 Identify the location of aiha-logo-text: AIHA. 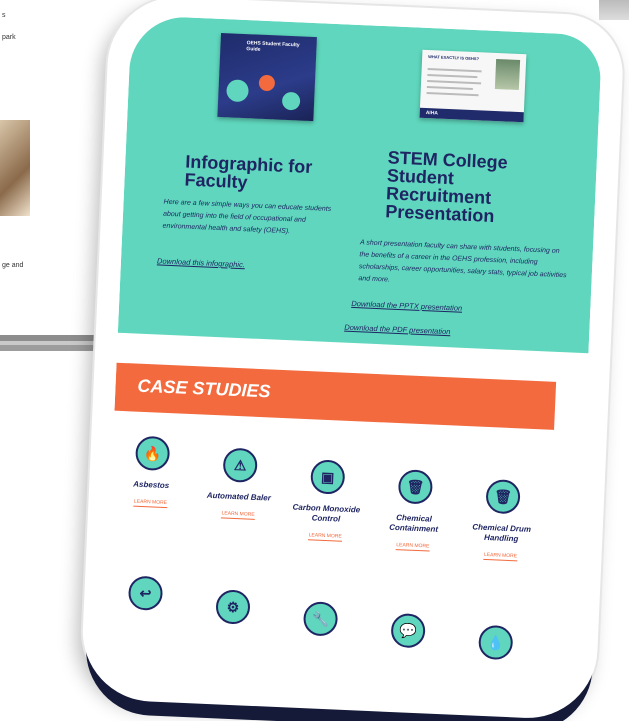
(432, 113).